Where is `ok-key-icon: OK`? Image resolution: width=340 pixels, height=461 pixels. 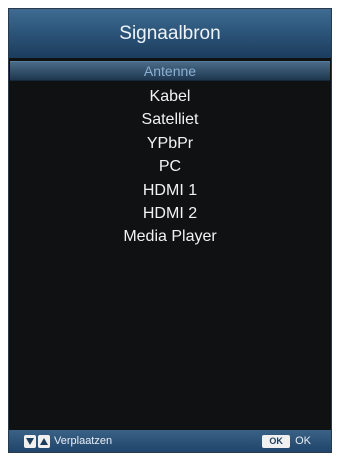 ok-key-icon: OK is located at coordinates (276, 441).